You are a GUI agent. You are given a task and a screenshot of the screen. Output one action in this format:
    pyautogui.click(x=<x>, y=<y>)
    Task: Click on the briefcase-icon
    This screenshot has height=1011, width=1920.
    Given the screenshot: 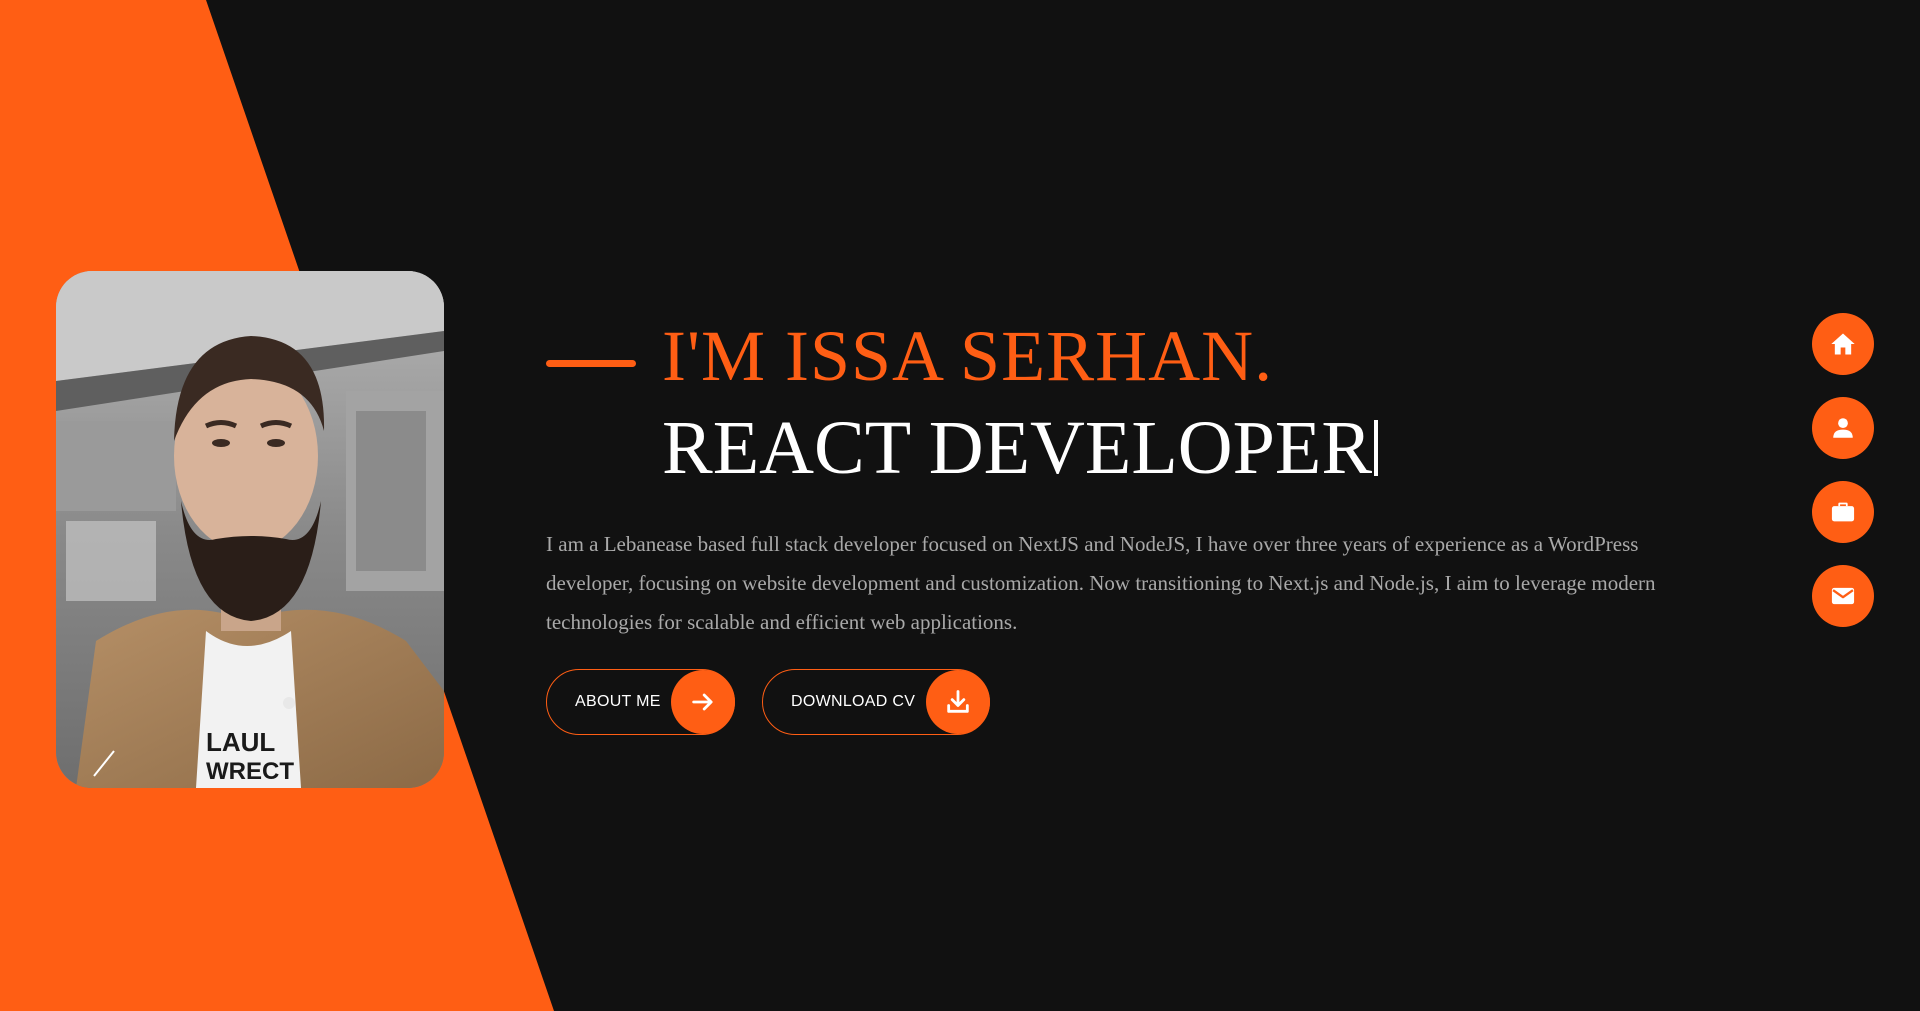 What is the action you would take?
    pyautogui.click(x=1843, y=512)
    